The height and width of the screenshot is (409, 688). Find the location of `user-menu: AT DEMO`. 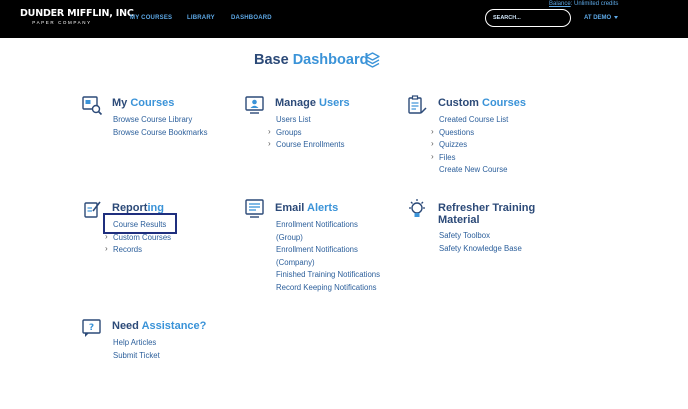

user-menu: AT DEMO is located at coordinates (601, 18).